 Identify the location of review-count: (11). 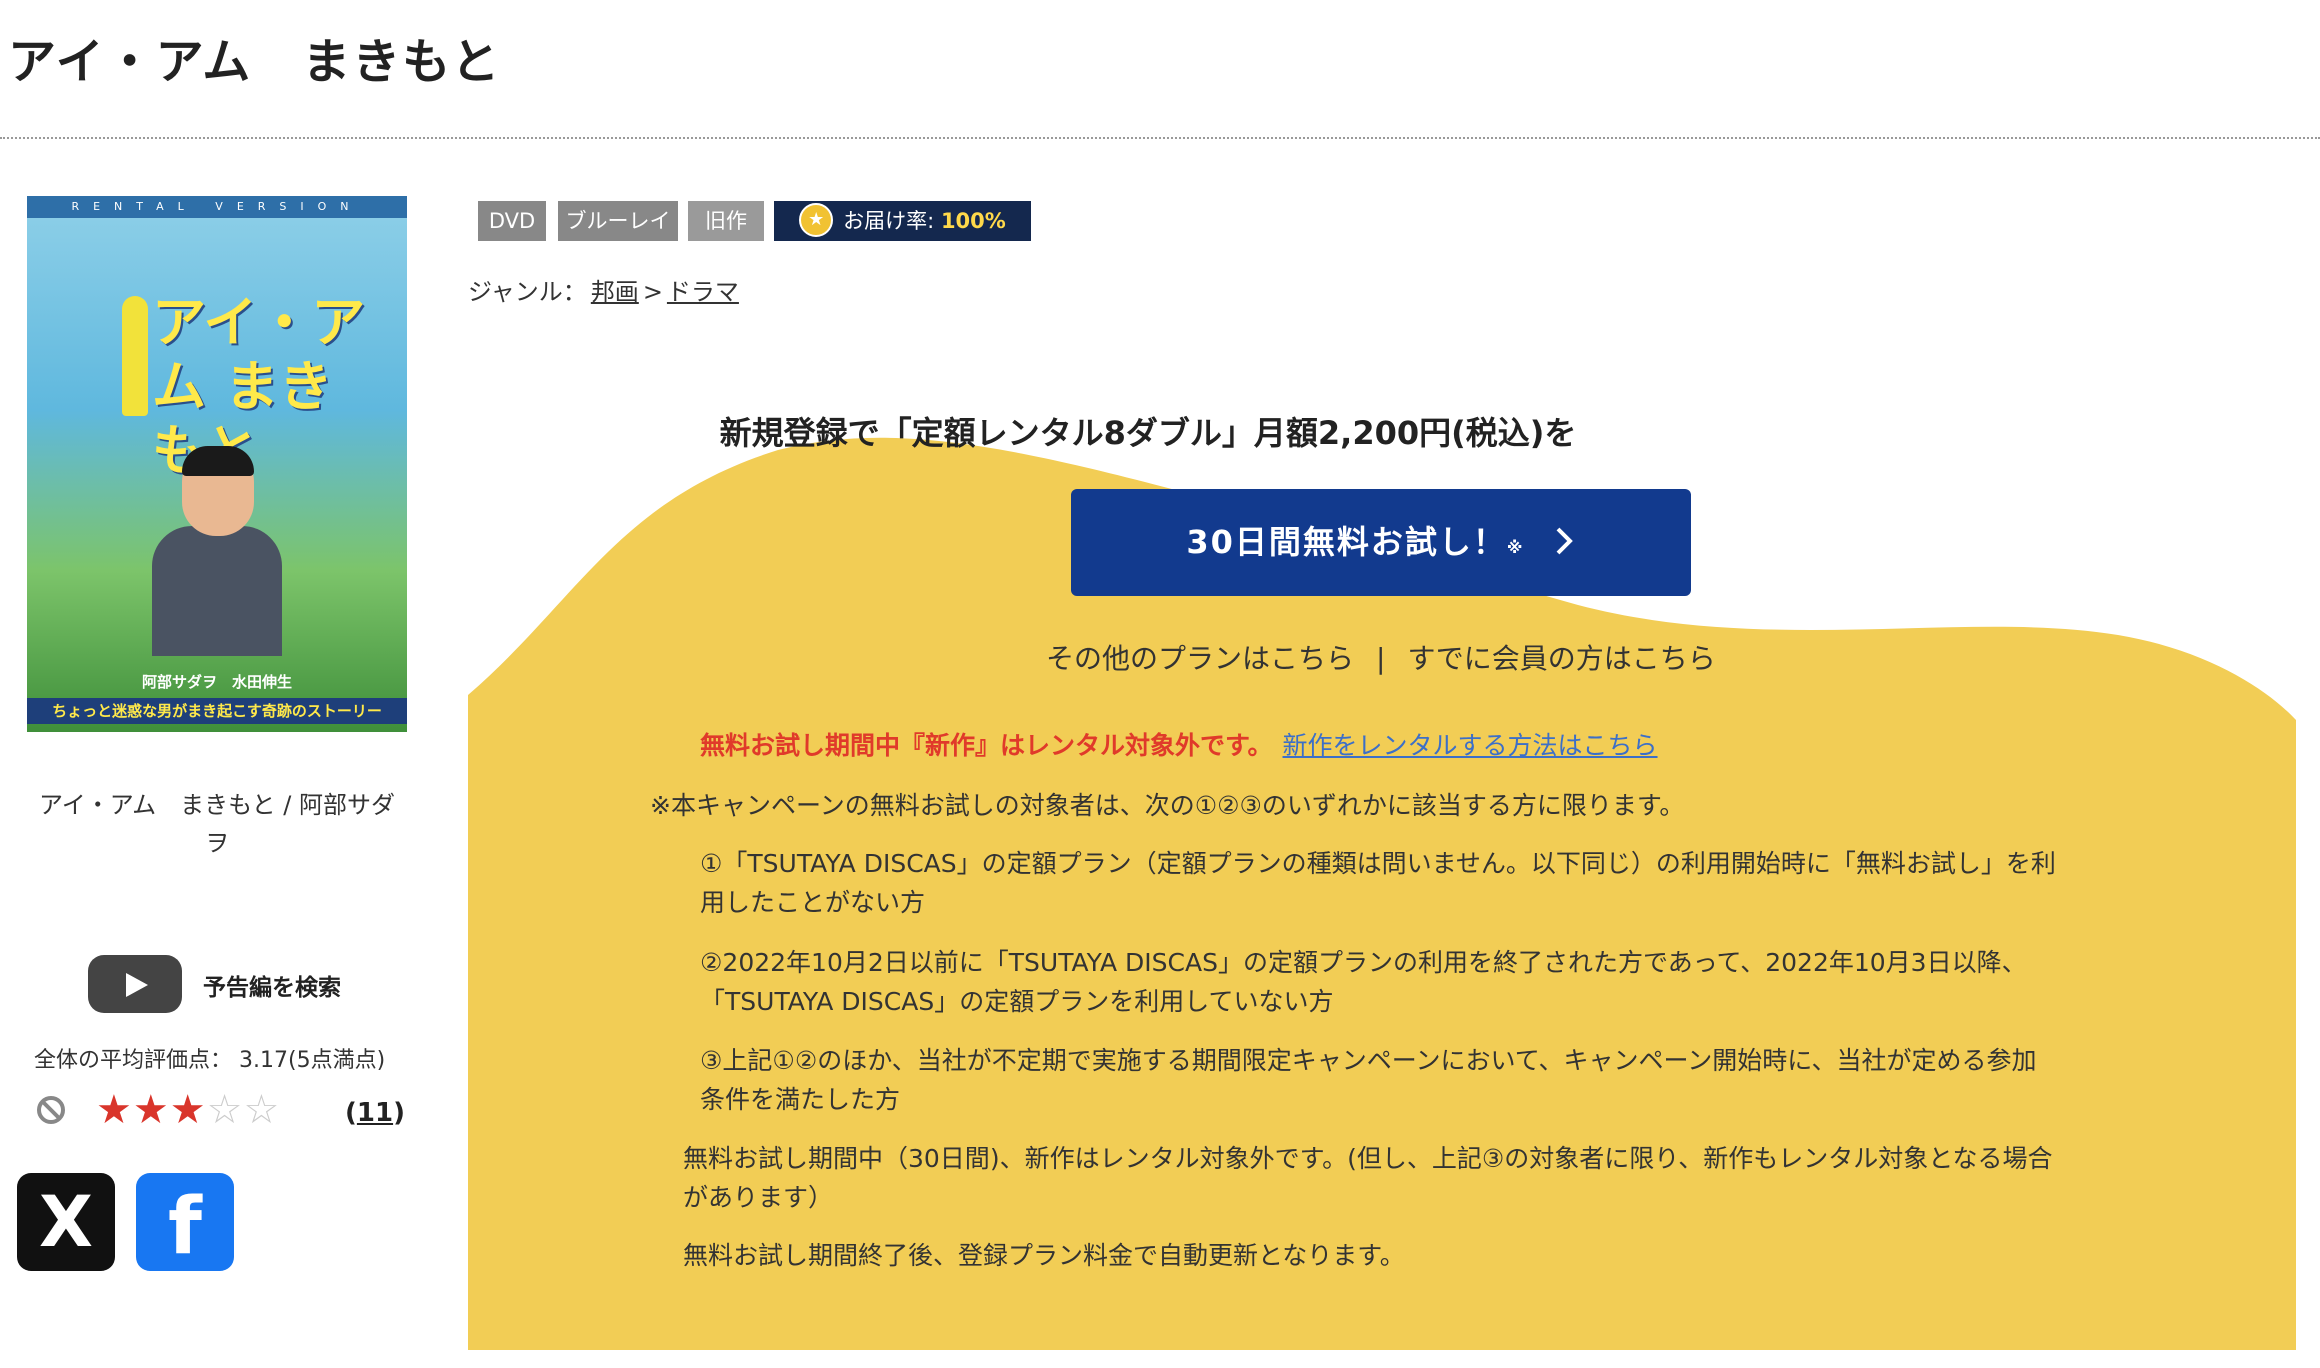
(375, 1113).